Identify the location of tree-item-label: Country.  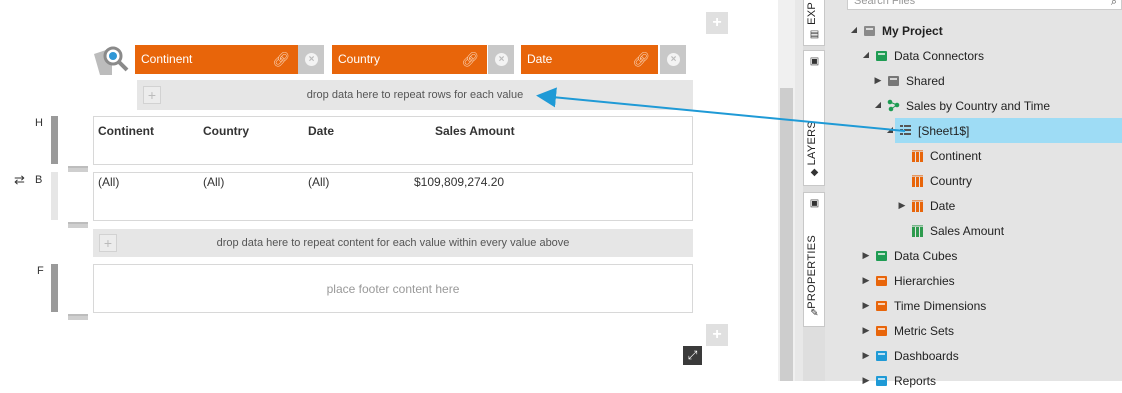
(951, 181).